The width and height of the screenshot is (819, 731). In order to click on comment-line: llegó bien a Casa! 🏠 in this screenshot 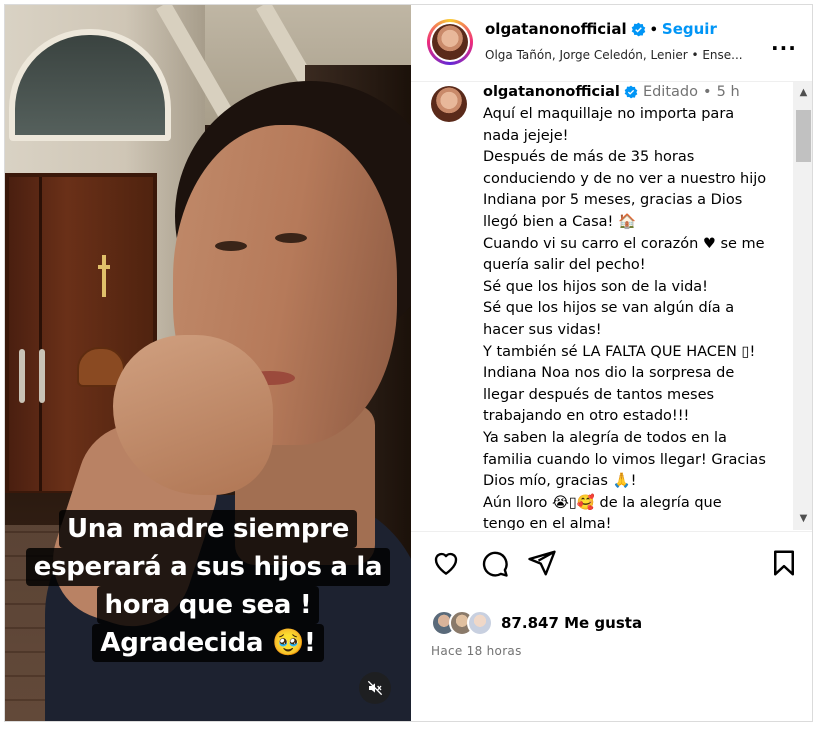, I will do `click(560, 221)`.